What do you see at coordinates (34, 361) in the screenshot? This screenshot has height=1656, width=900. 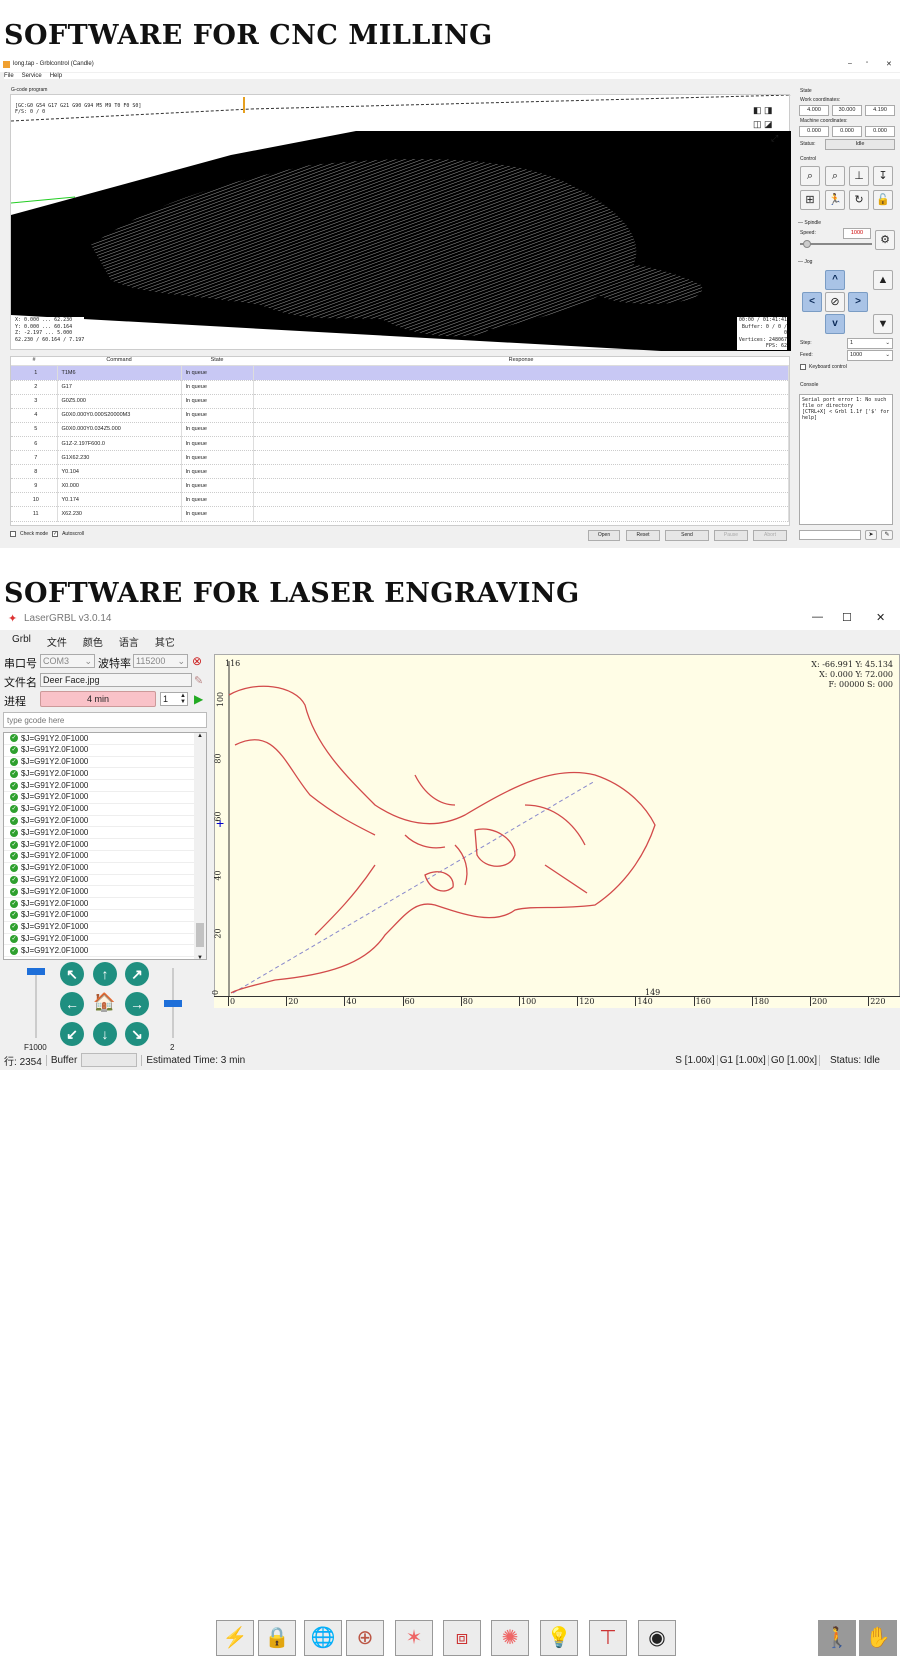 I see `col-number: #` at bounding box center [34, 361].